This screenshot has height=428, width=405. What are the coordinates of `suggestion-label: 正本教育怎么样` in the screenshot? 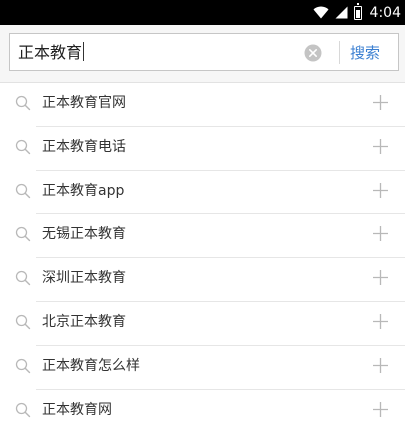 It's located at (91, 365).